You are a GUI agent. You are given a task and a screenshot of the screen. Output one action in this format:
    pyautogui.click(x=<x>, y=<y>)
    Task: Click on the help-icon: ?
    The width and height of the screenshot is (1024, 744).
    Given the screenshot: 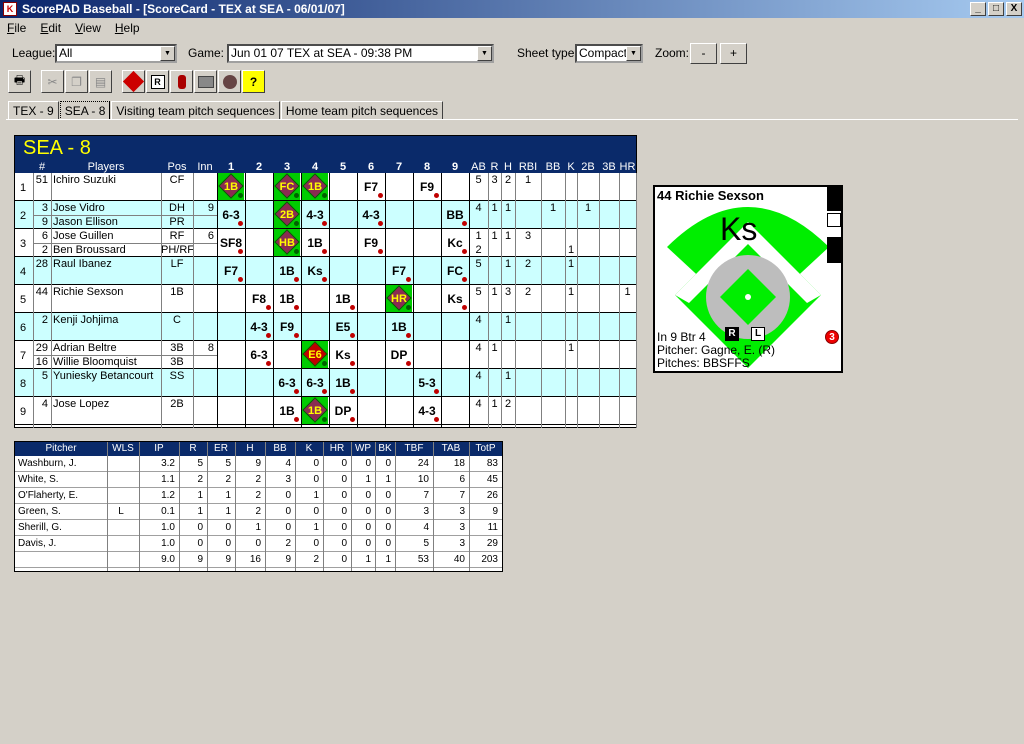 What is the action you would take?
    pyautogui.click(x=253, y=81)
    